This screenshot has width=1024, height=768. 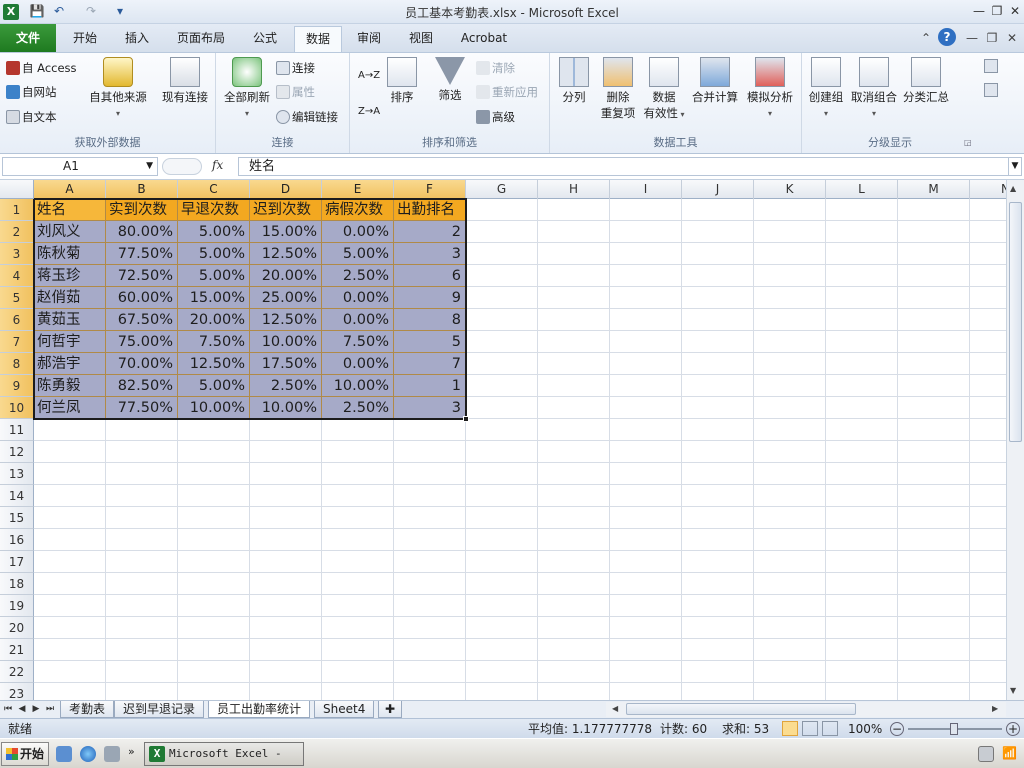 I want to click on cell-j17, so click(x=718, y=562).